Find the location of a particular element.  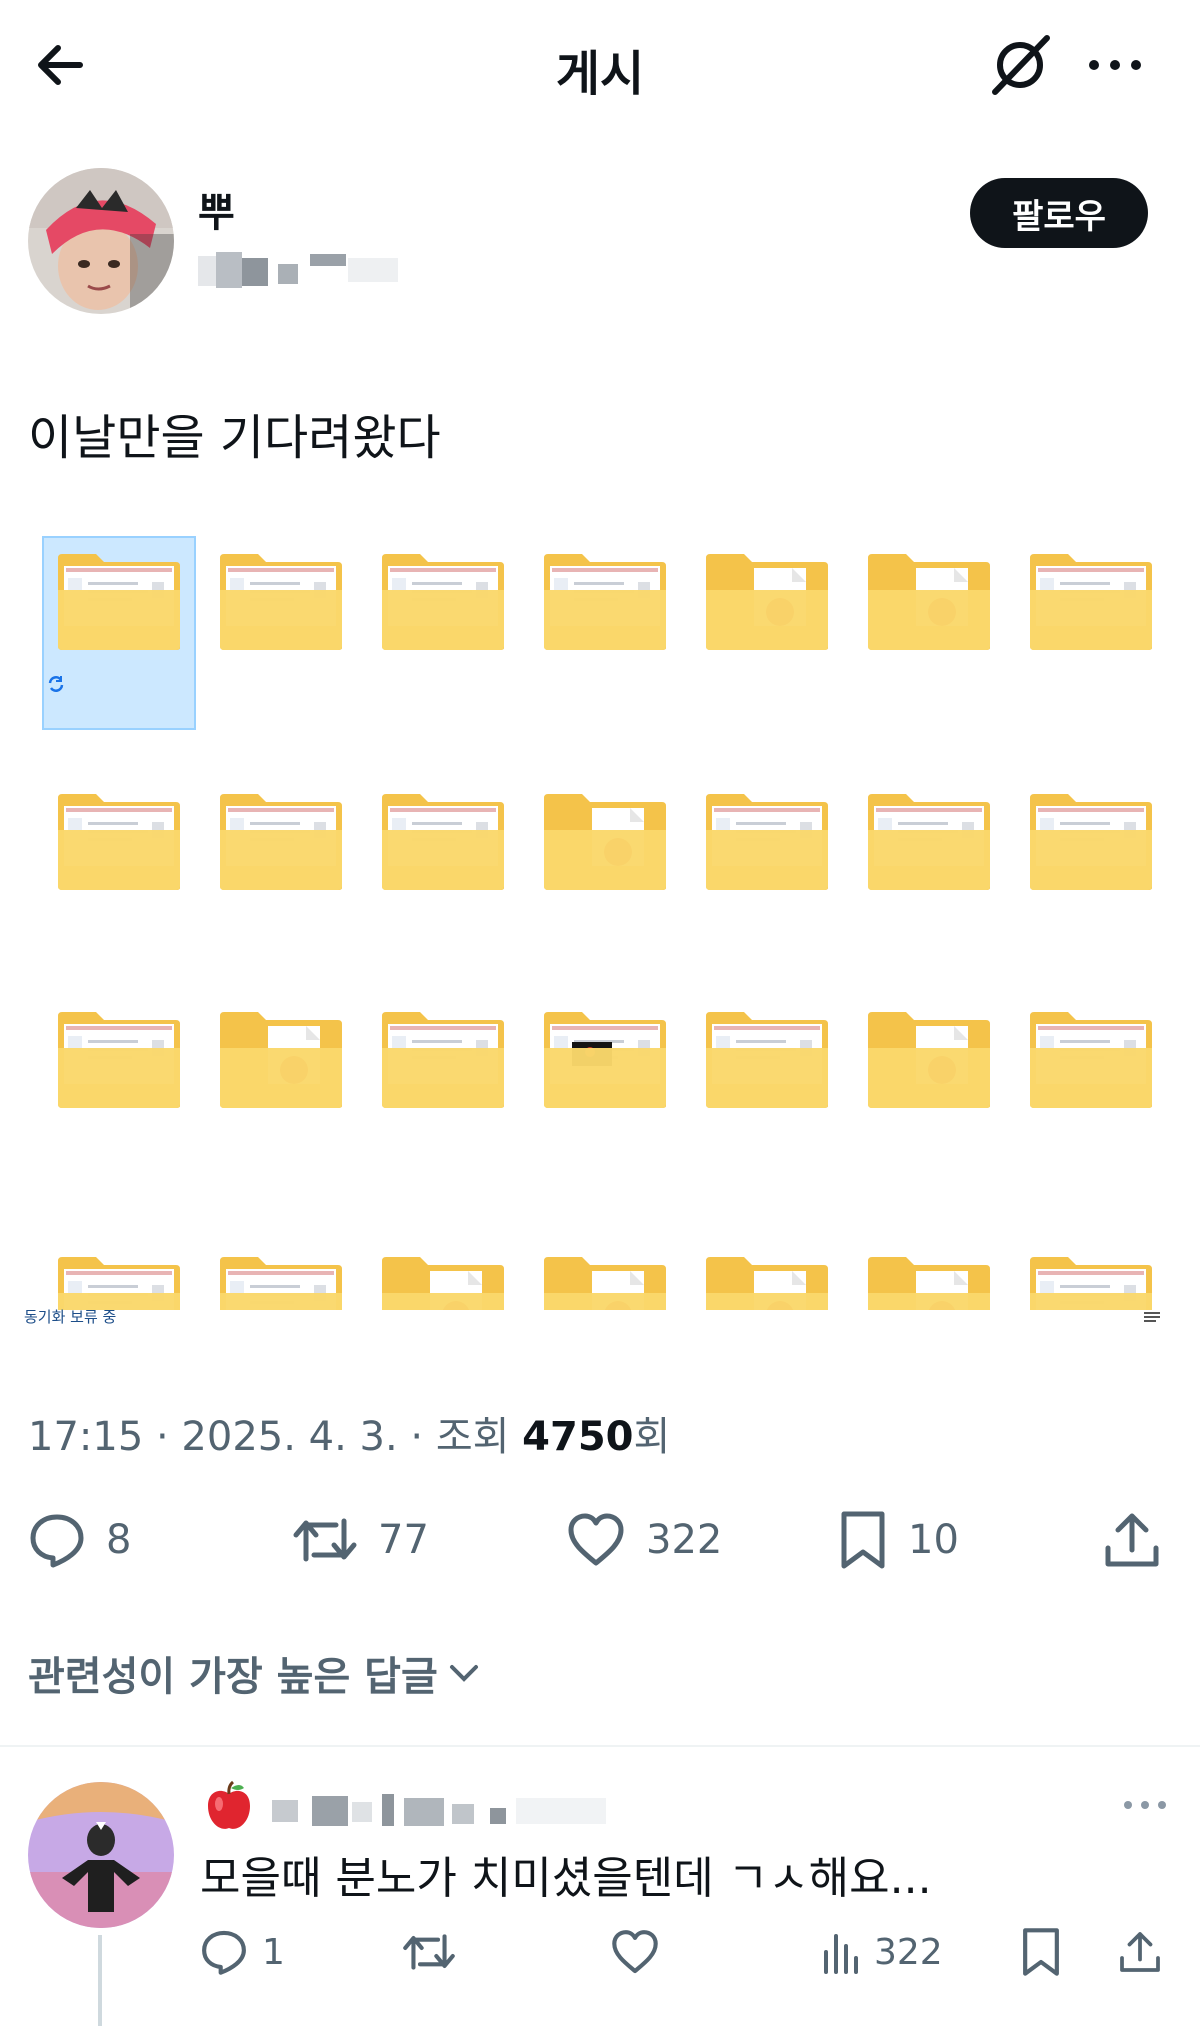

sync-status-text: 동기화 보류 중 is located at coordinates (70, 1317).